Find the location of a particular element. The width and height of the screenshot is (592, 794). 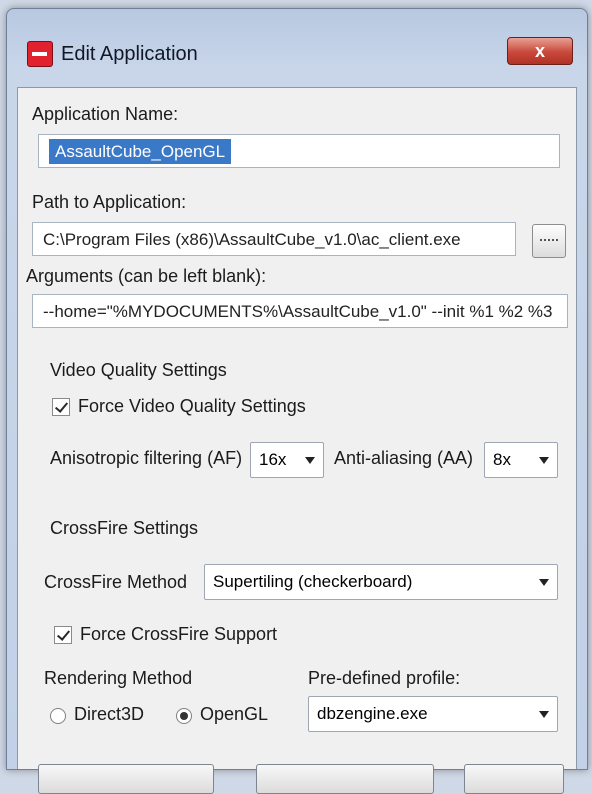

close-button: x is located at coordinates (540, 51).